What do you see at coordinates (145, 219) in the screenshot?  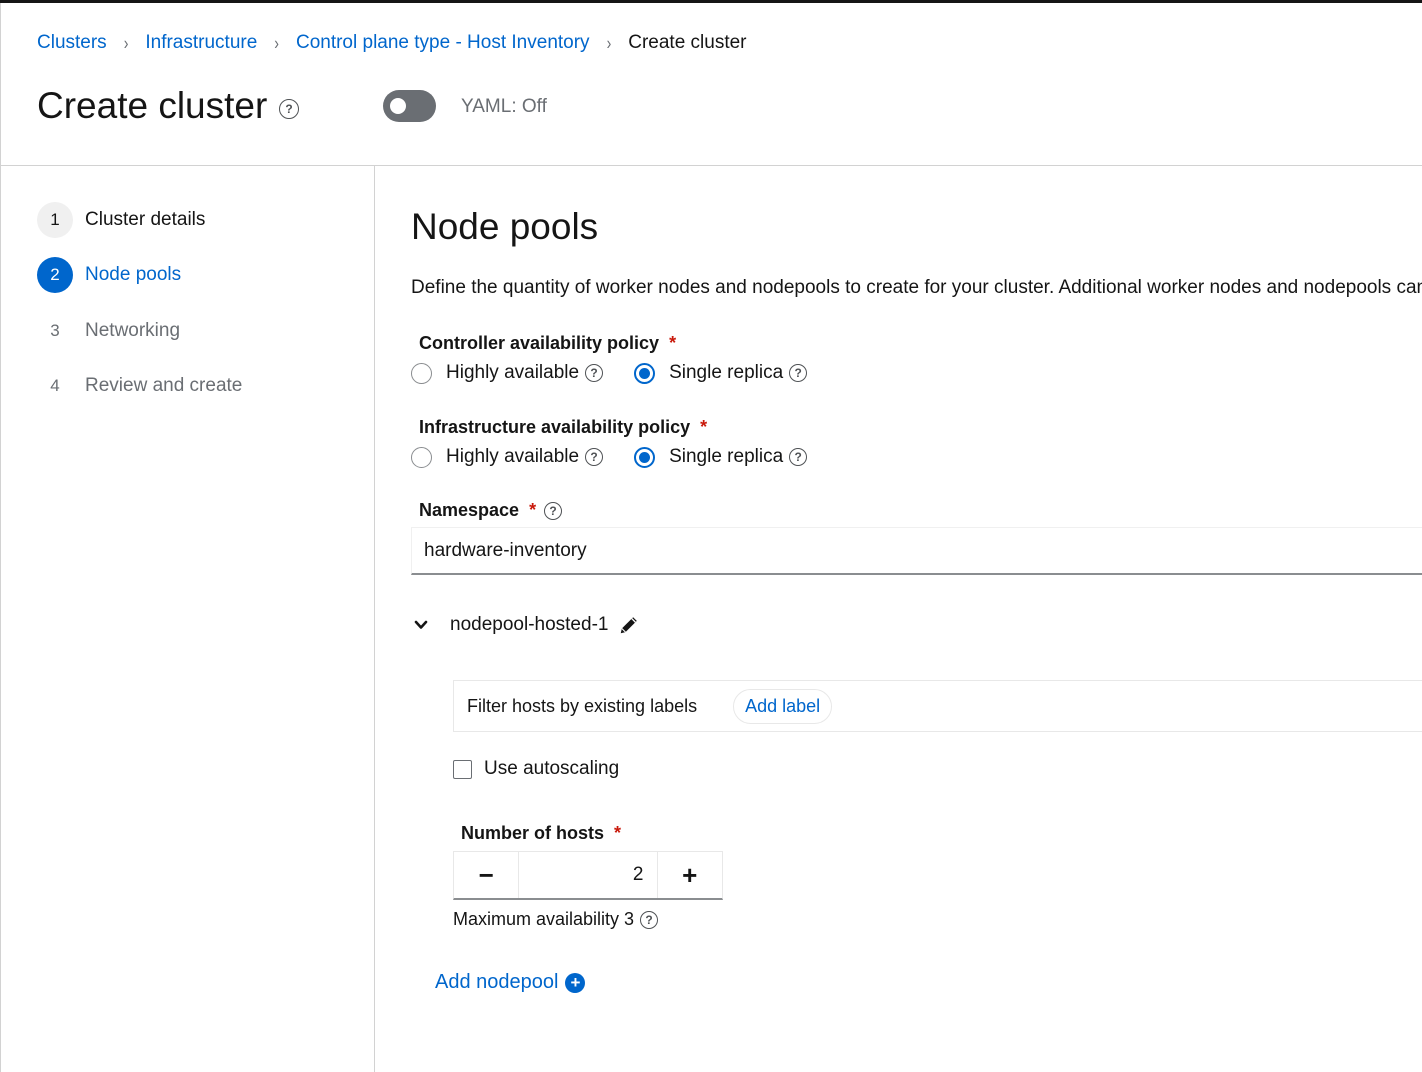 I see `step-label: Cluster details` at bounding box center [145, 219].